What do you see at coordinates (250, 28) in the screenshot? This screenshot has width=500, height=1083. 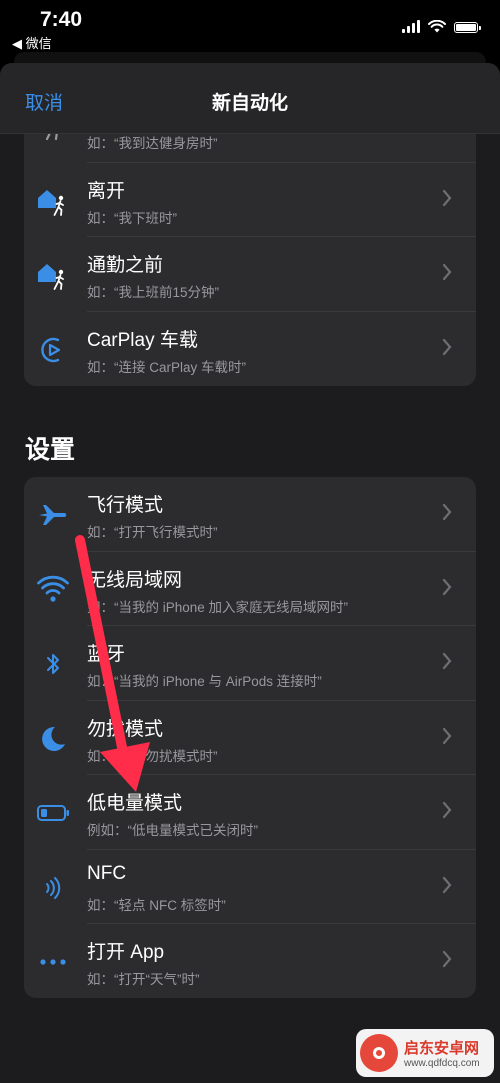 I see `status-bar: 7:40 ◀ 微信` at bounding box center [250, 28].